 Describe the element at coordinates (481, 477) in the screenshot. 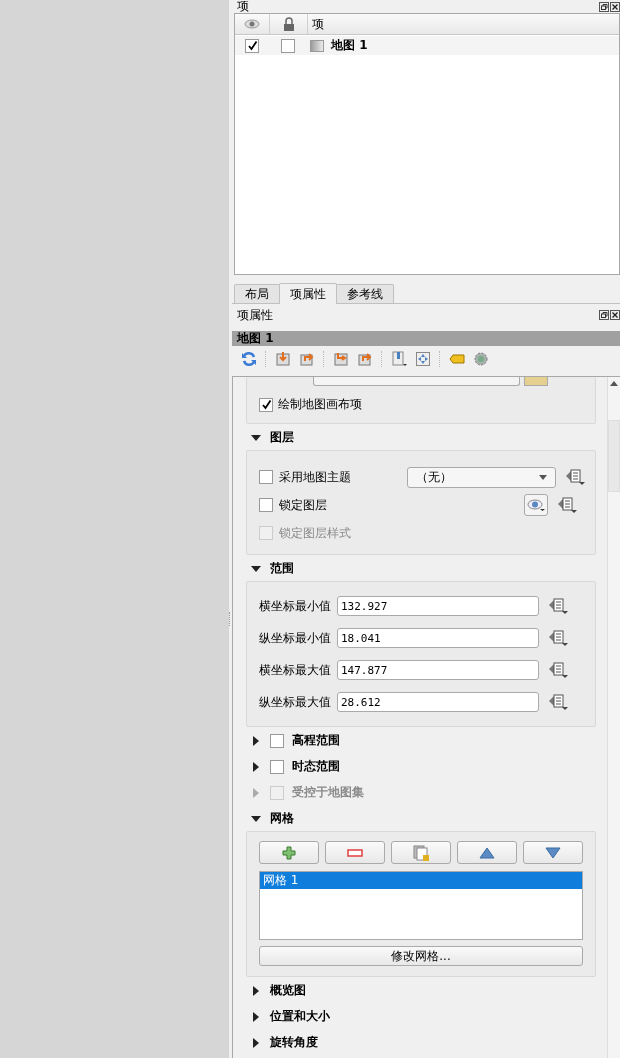

I see `theme-dropdown: （无）` at that location.